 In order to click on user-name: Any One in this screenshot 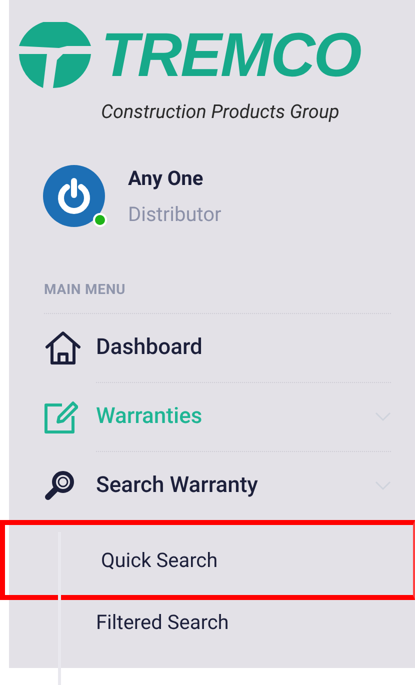, I will do `click(166, 178)`.